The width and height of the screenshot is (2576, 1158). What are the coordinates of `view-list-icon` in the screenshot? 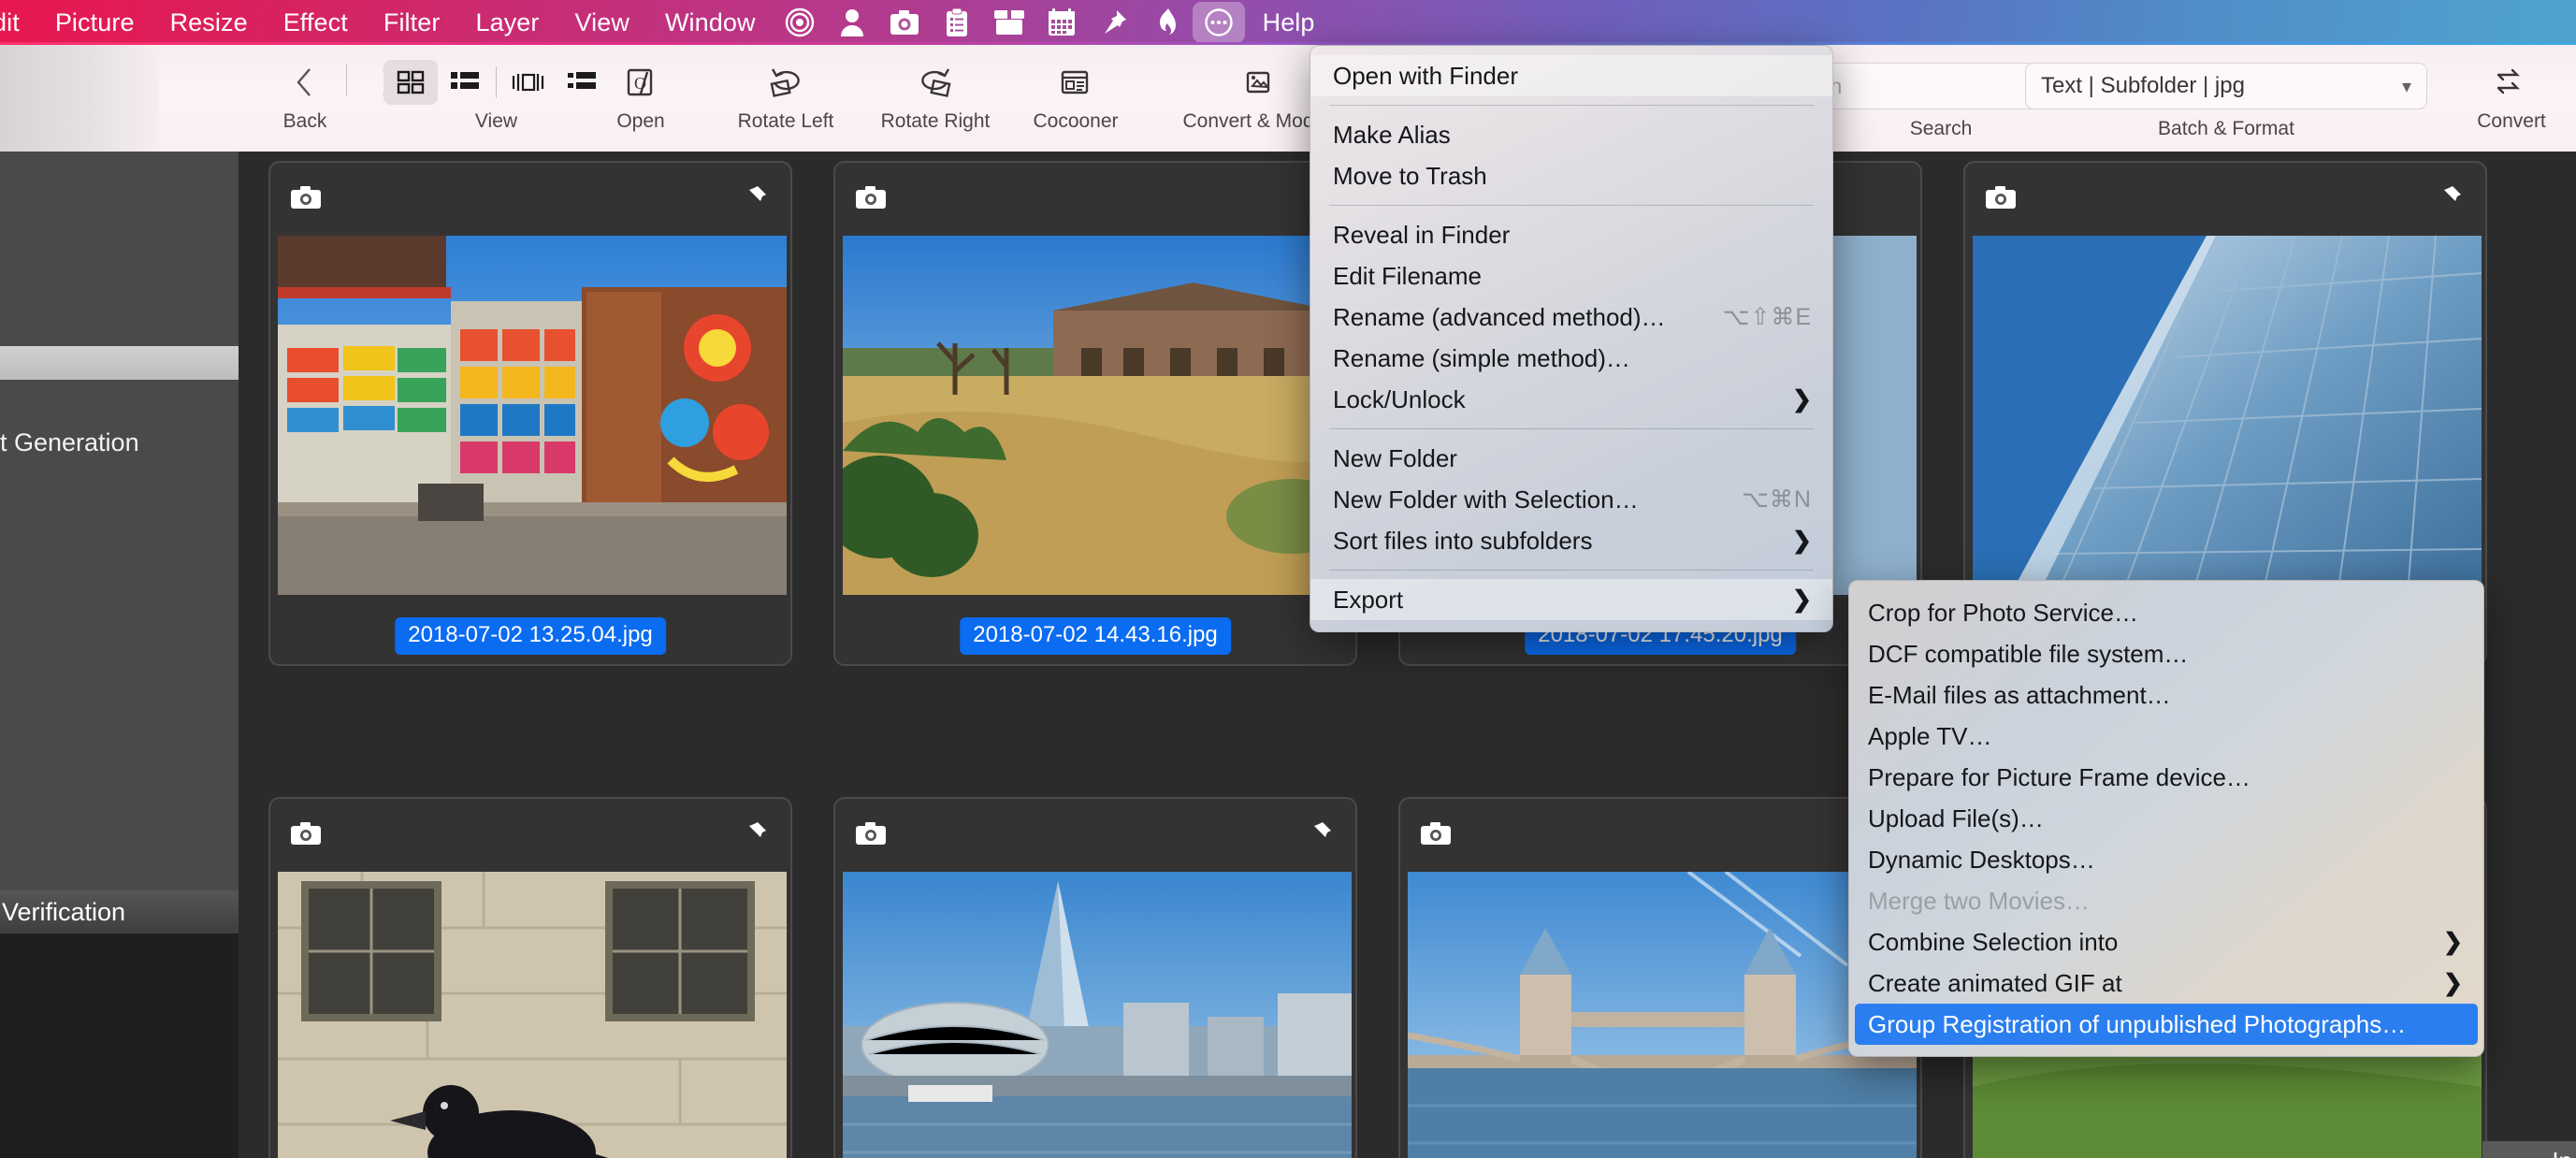 It's located at (465, 82).